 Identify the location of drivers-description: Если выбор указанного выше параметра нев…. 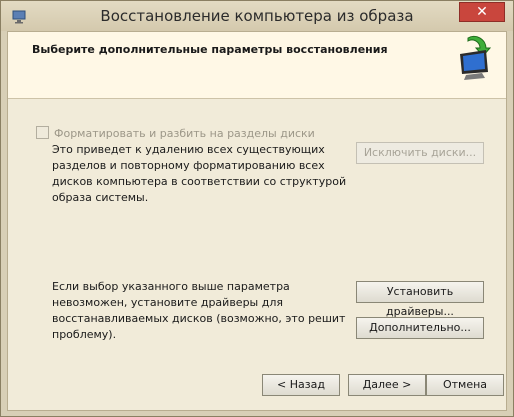
(199, 310).